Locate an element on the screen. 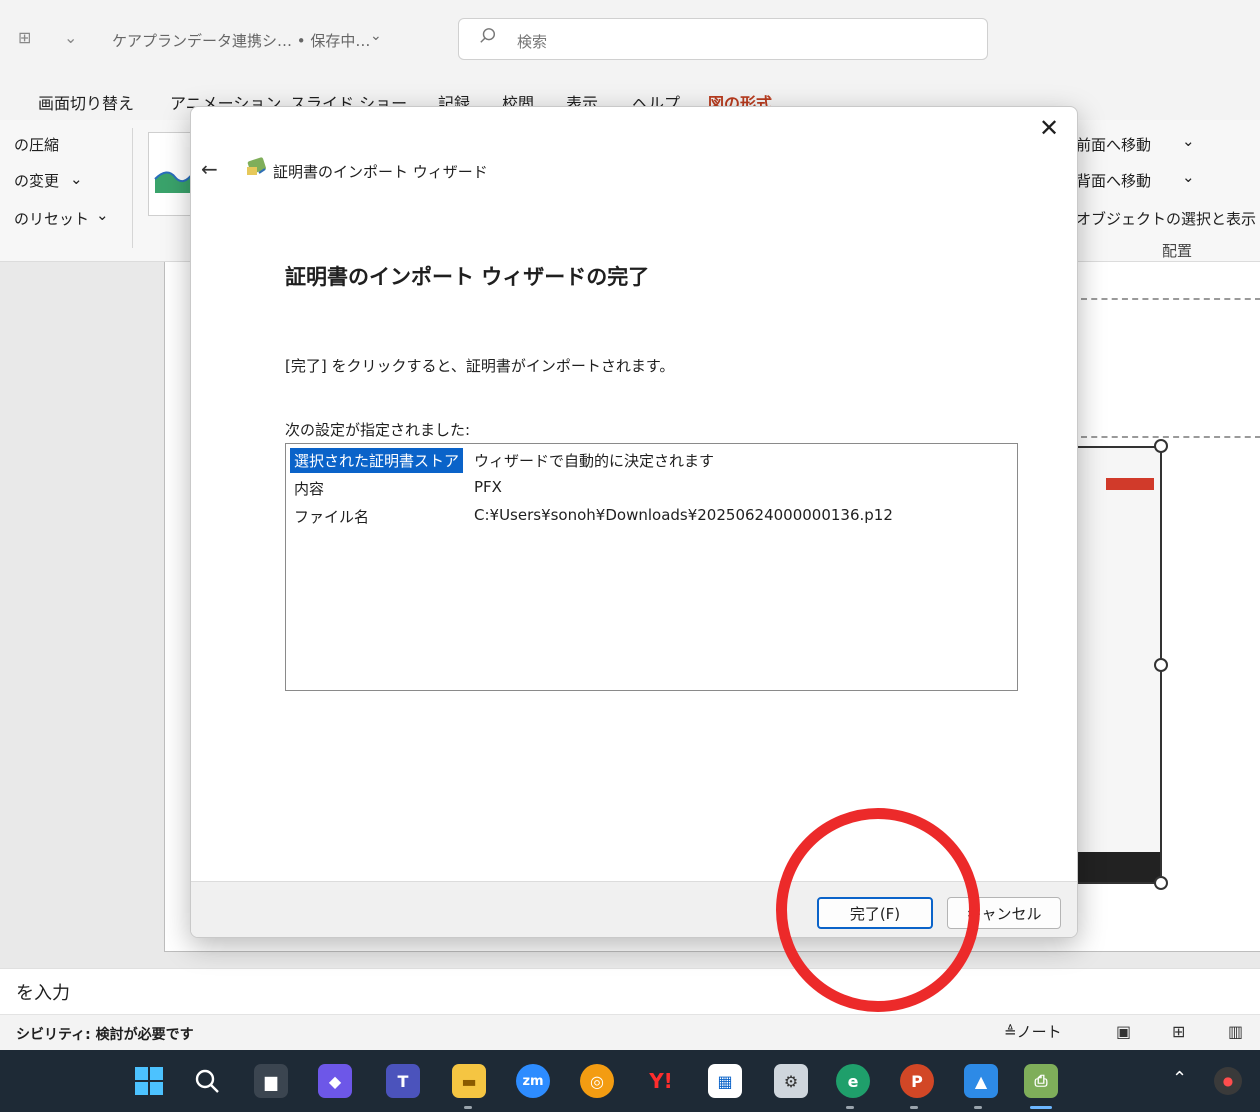 The height and width of the screenshot is (1112, 1260). save-icon: ⊞ is located at coordinates (24, 37).